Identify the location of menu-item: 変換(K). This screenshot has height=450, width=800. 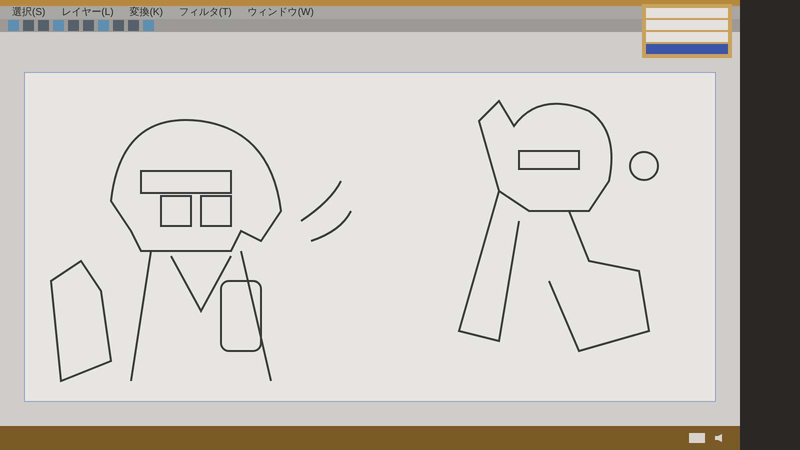
(146, 13).